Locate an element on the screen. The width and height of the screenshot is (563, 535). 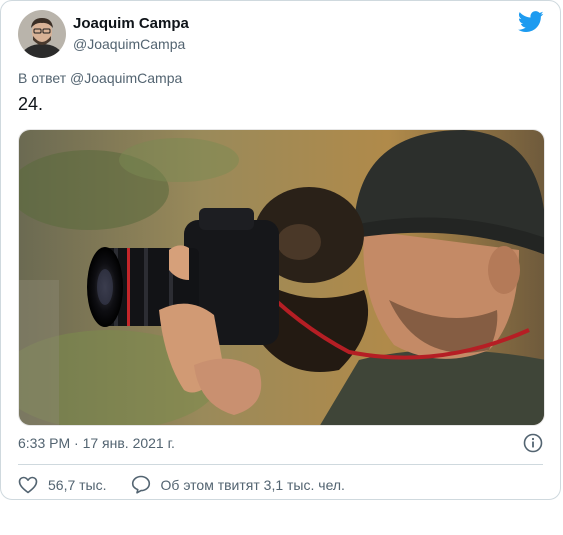
discussion-label: Об этом твитят 3,1 тыс. чел. is located at coordinates (252, 484).